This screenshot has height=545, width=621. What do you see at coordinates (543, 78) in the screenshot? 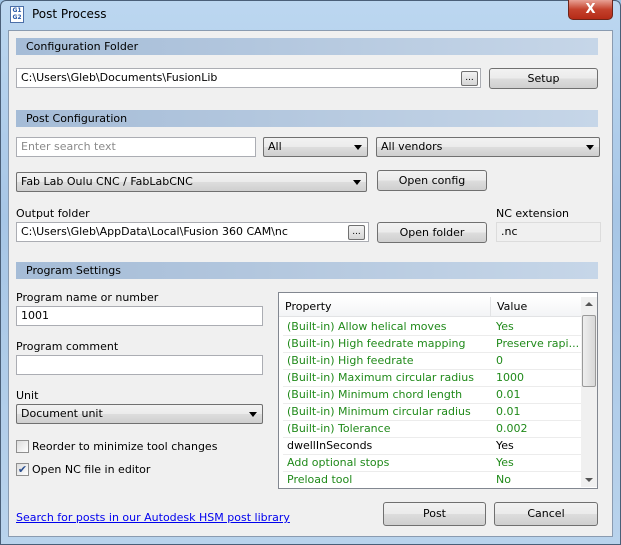
I see `setup-button: Setup` at bounding box center [543, 78].